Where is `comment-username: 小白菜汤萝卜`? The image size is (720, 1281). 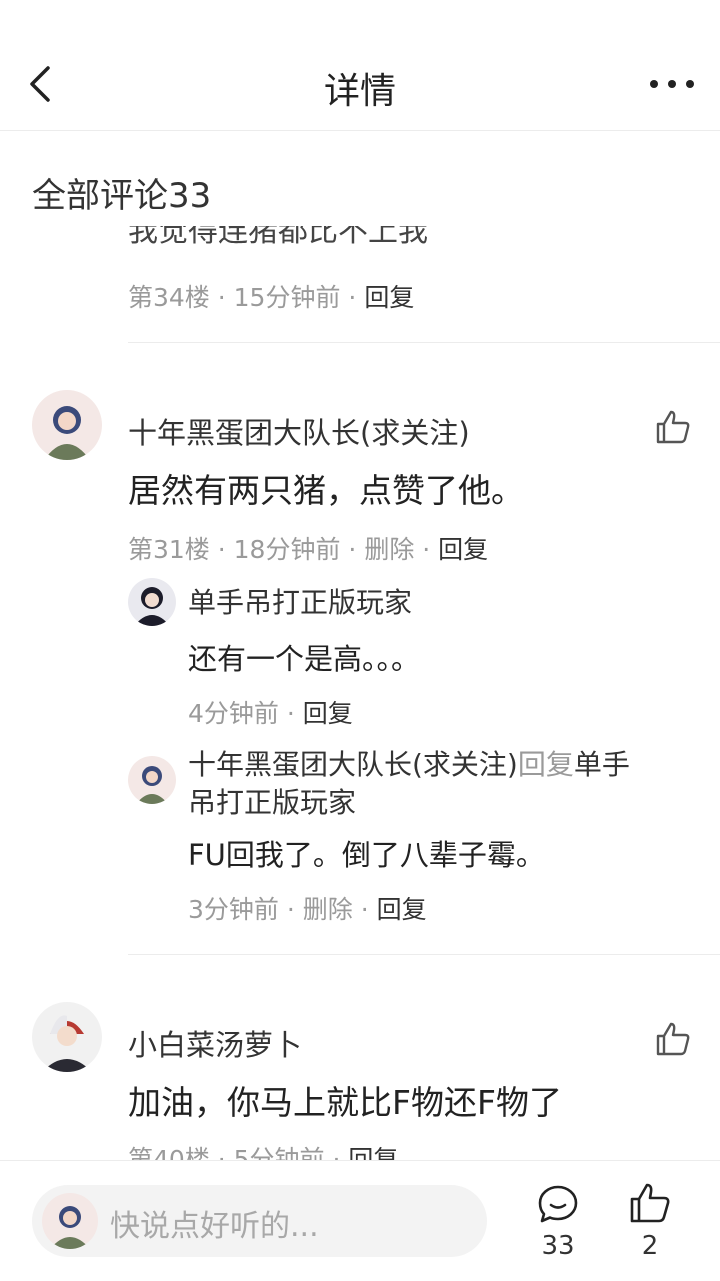
comment-username: 小白菜汤萝卜 is located at coordinates (215, 1043).